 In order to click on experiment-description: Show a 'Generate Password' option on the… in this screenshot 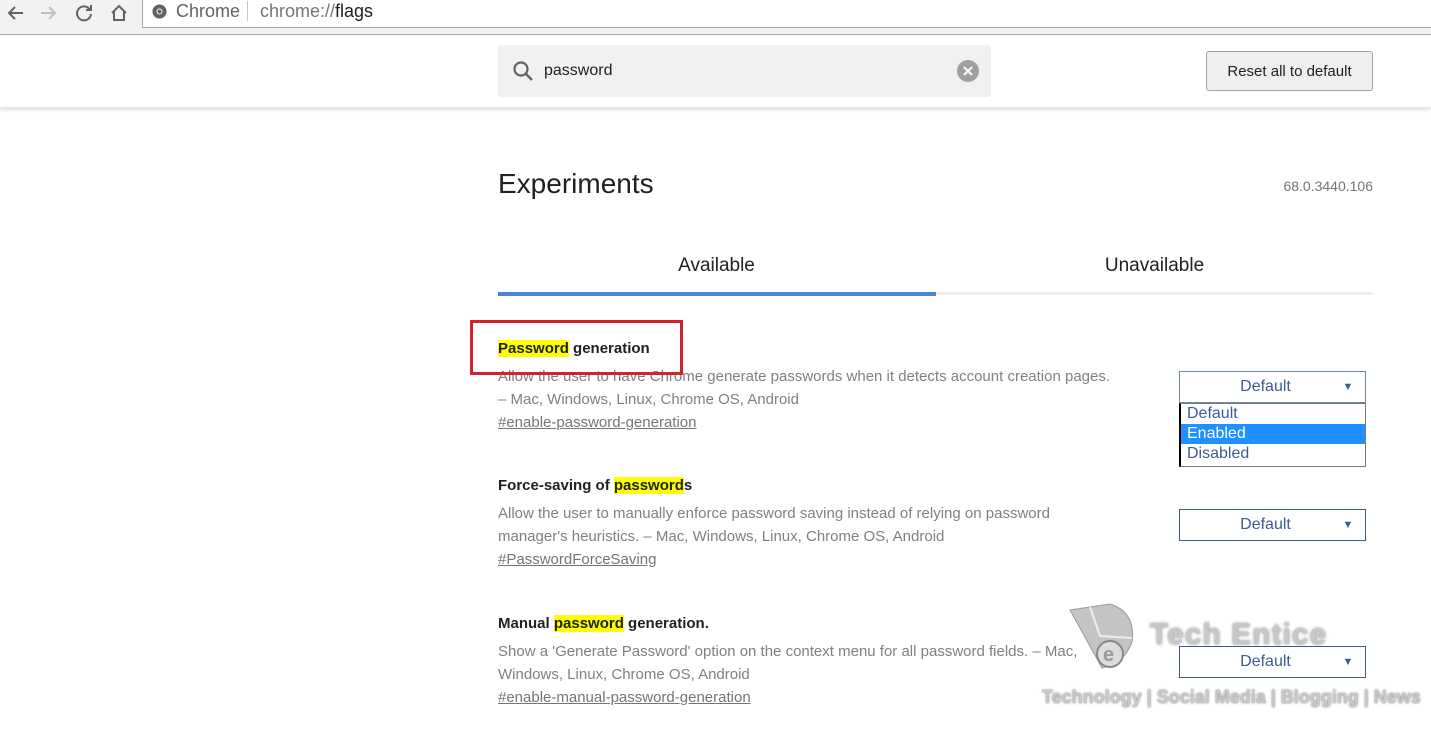, I will do `click(833, 663)`.